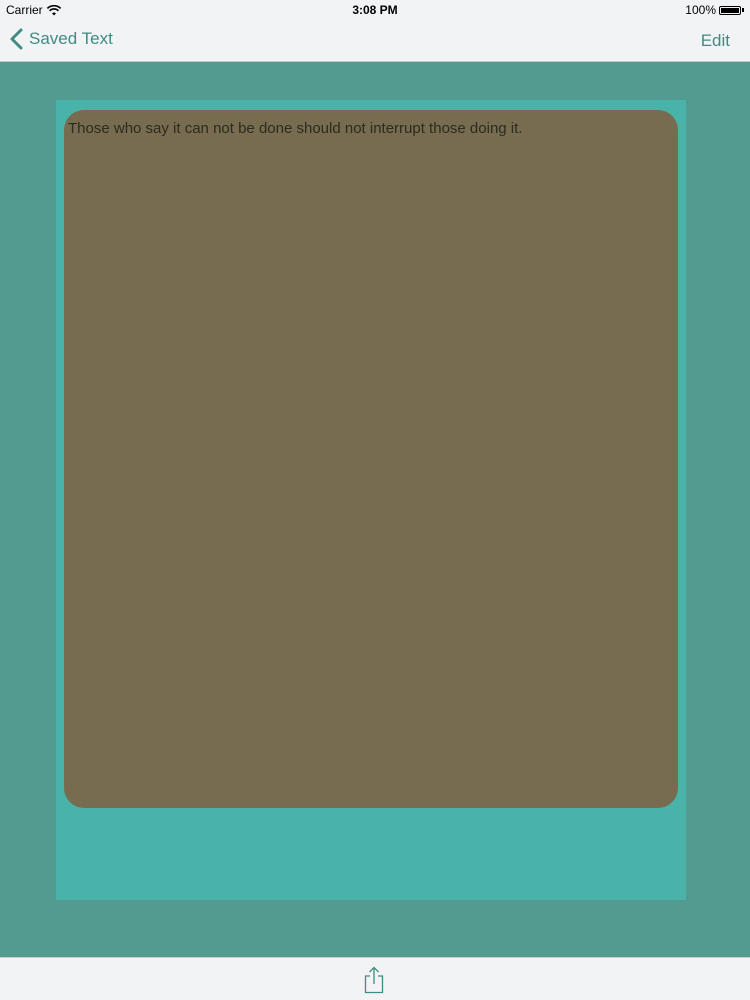 The height and width of the screenshot is (1000, 750). Describe the element at coordinates (375, 41) in the screenshot. I see `navigation-bar: Saved Text Edit` at that location.